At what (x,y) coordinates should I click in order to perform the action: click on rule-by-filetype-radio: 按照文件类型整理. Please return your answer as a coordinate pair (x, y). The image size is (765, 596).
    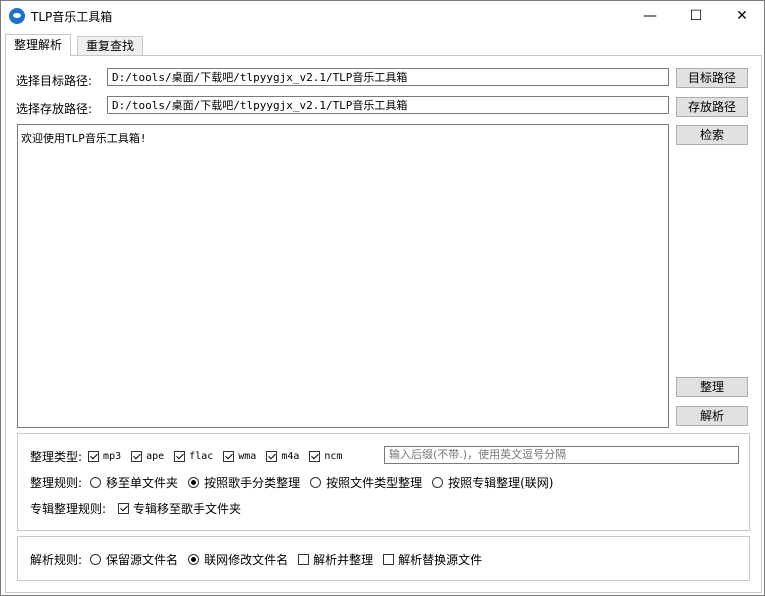
    Looking at the image, I should click on (366, 482).